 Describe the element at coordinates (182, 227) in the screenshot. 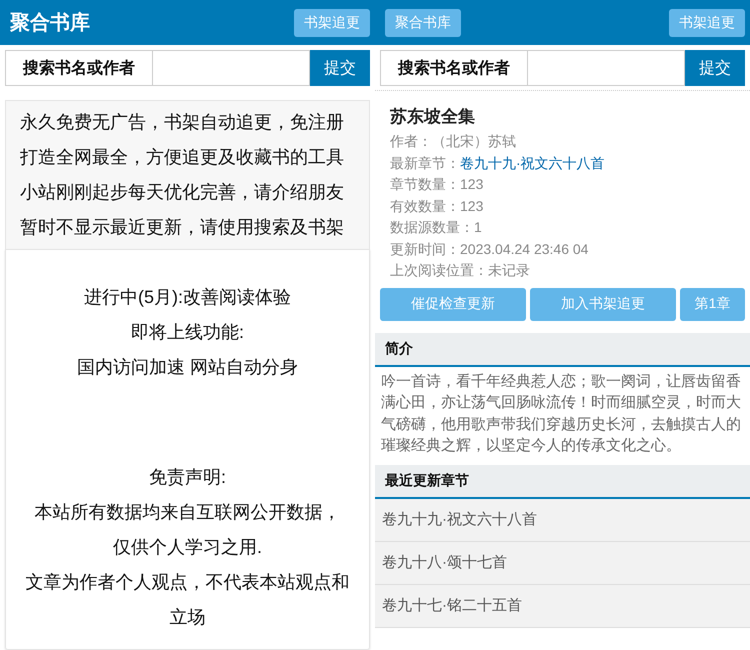

I see `notice-text: 暂时不显示最近更新，请使用搜索及书架` at that location.